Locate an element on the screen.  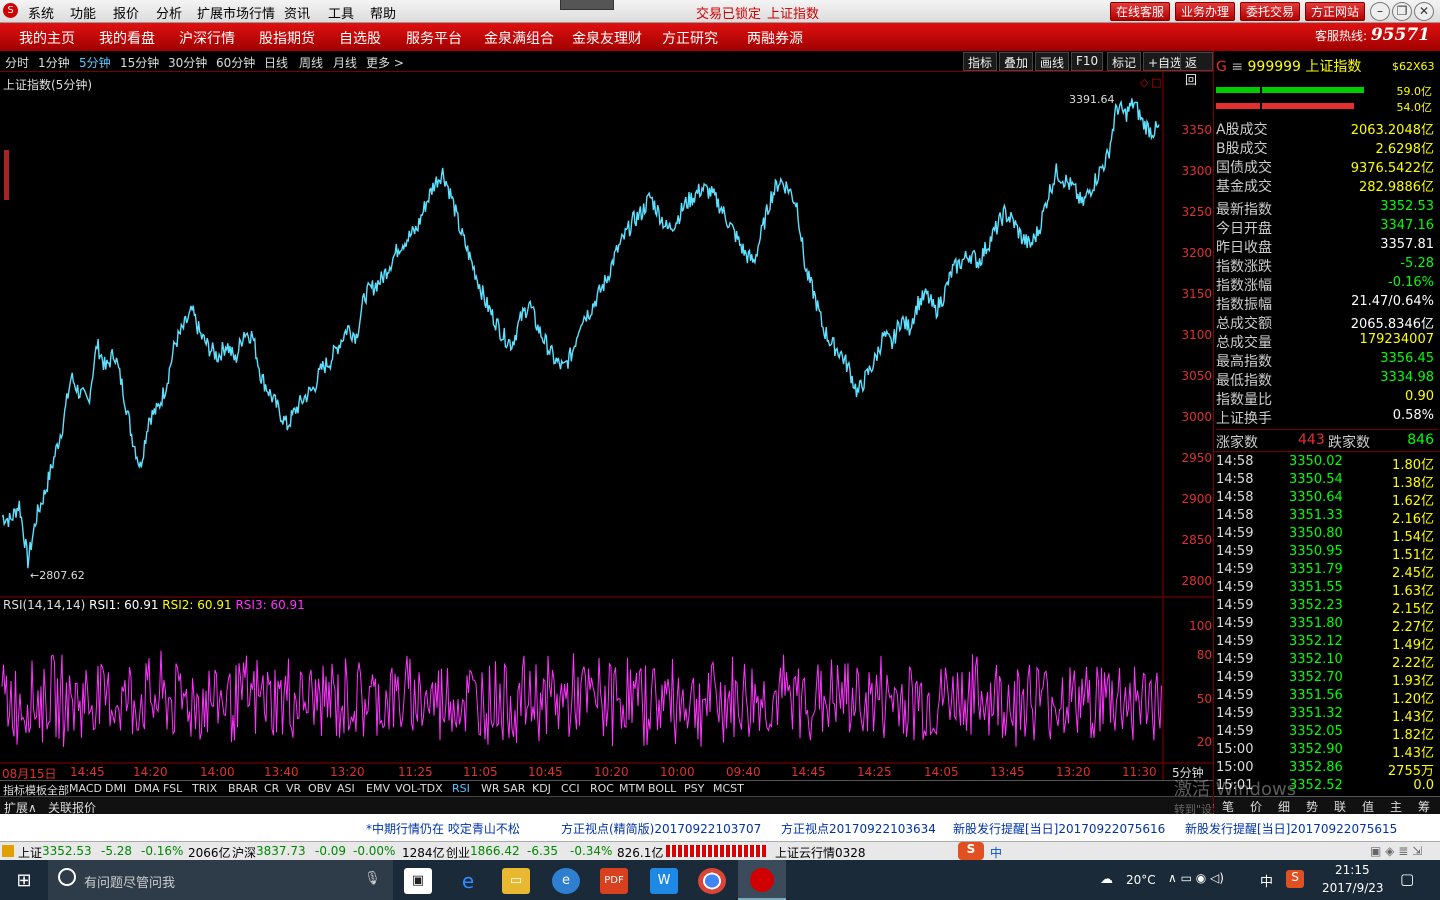
menu-quote: 报价 is located at coordinates (126, 12).